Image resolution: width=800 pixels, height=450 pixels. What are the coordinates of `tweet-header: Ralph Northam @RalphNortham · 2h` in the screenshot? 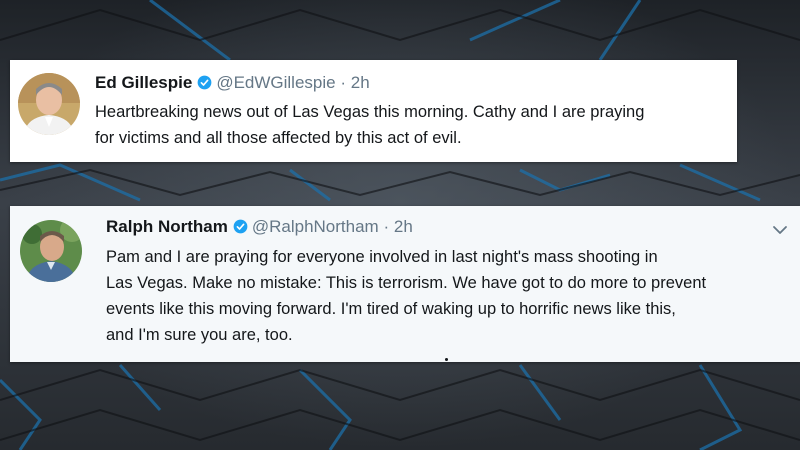 It's located at (259, 227).